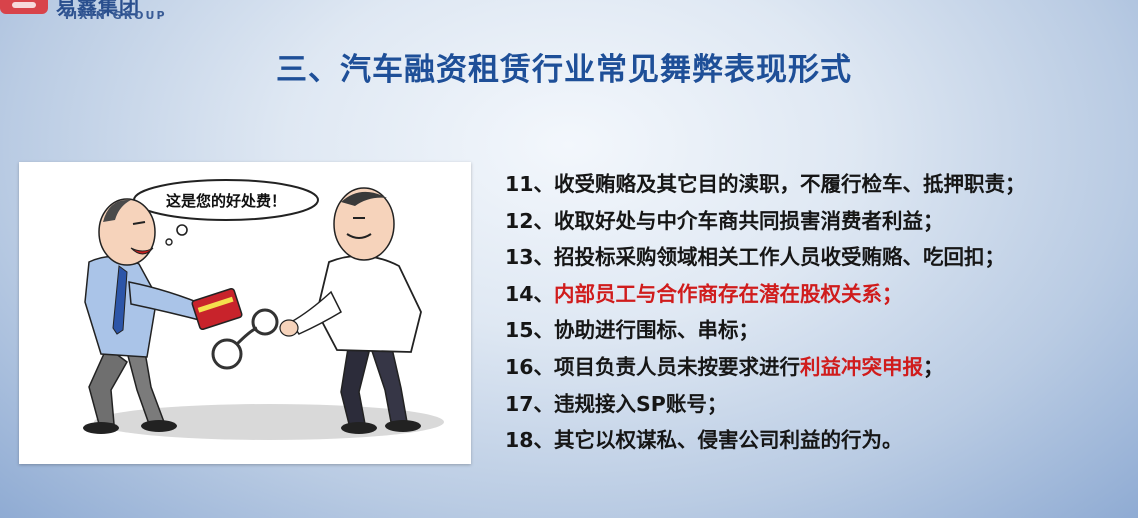  Describe the element at coordinates (217, 309) in the screenshot. I see `money-bundle-icon` at that location.